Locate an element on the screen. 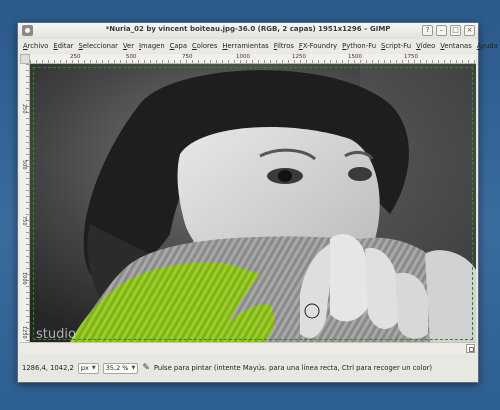 The width and height of the screenshot is (500, 410). watermark-text: studio is located at coordinates (56, 334).